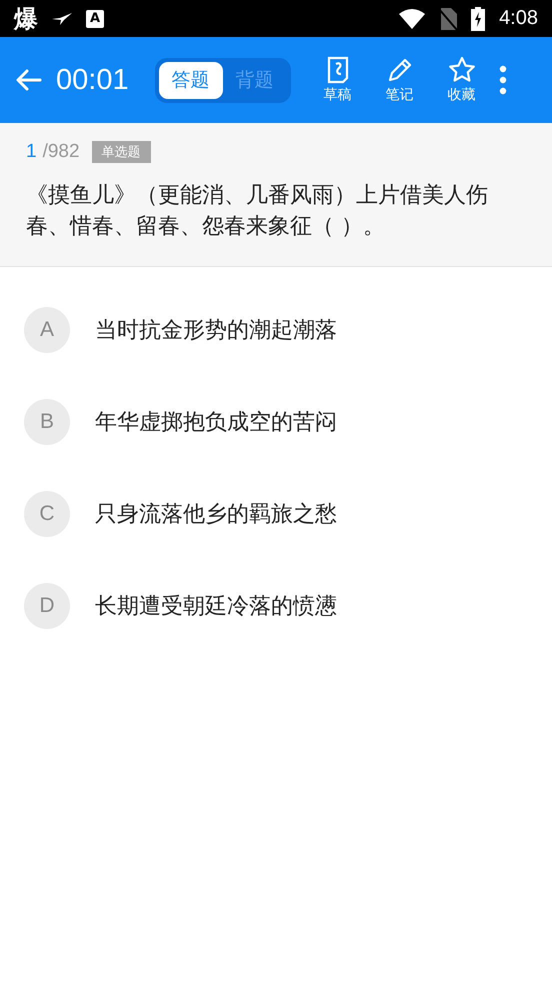  What do you see at coordinates (47, 422) in the screenshot?
I see `option-letter: B` at bounding box center [47, 422].